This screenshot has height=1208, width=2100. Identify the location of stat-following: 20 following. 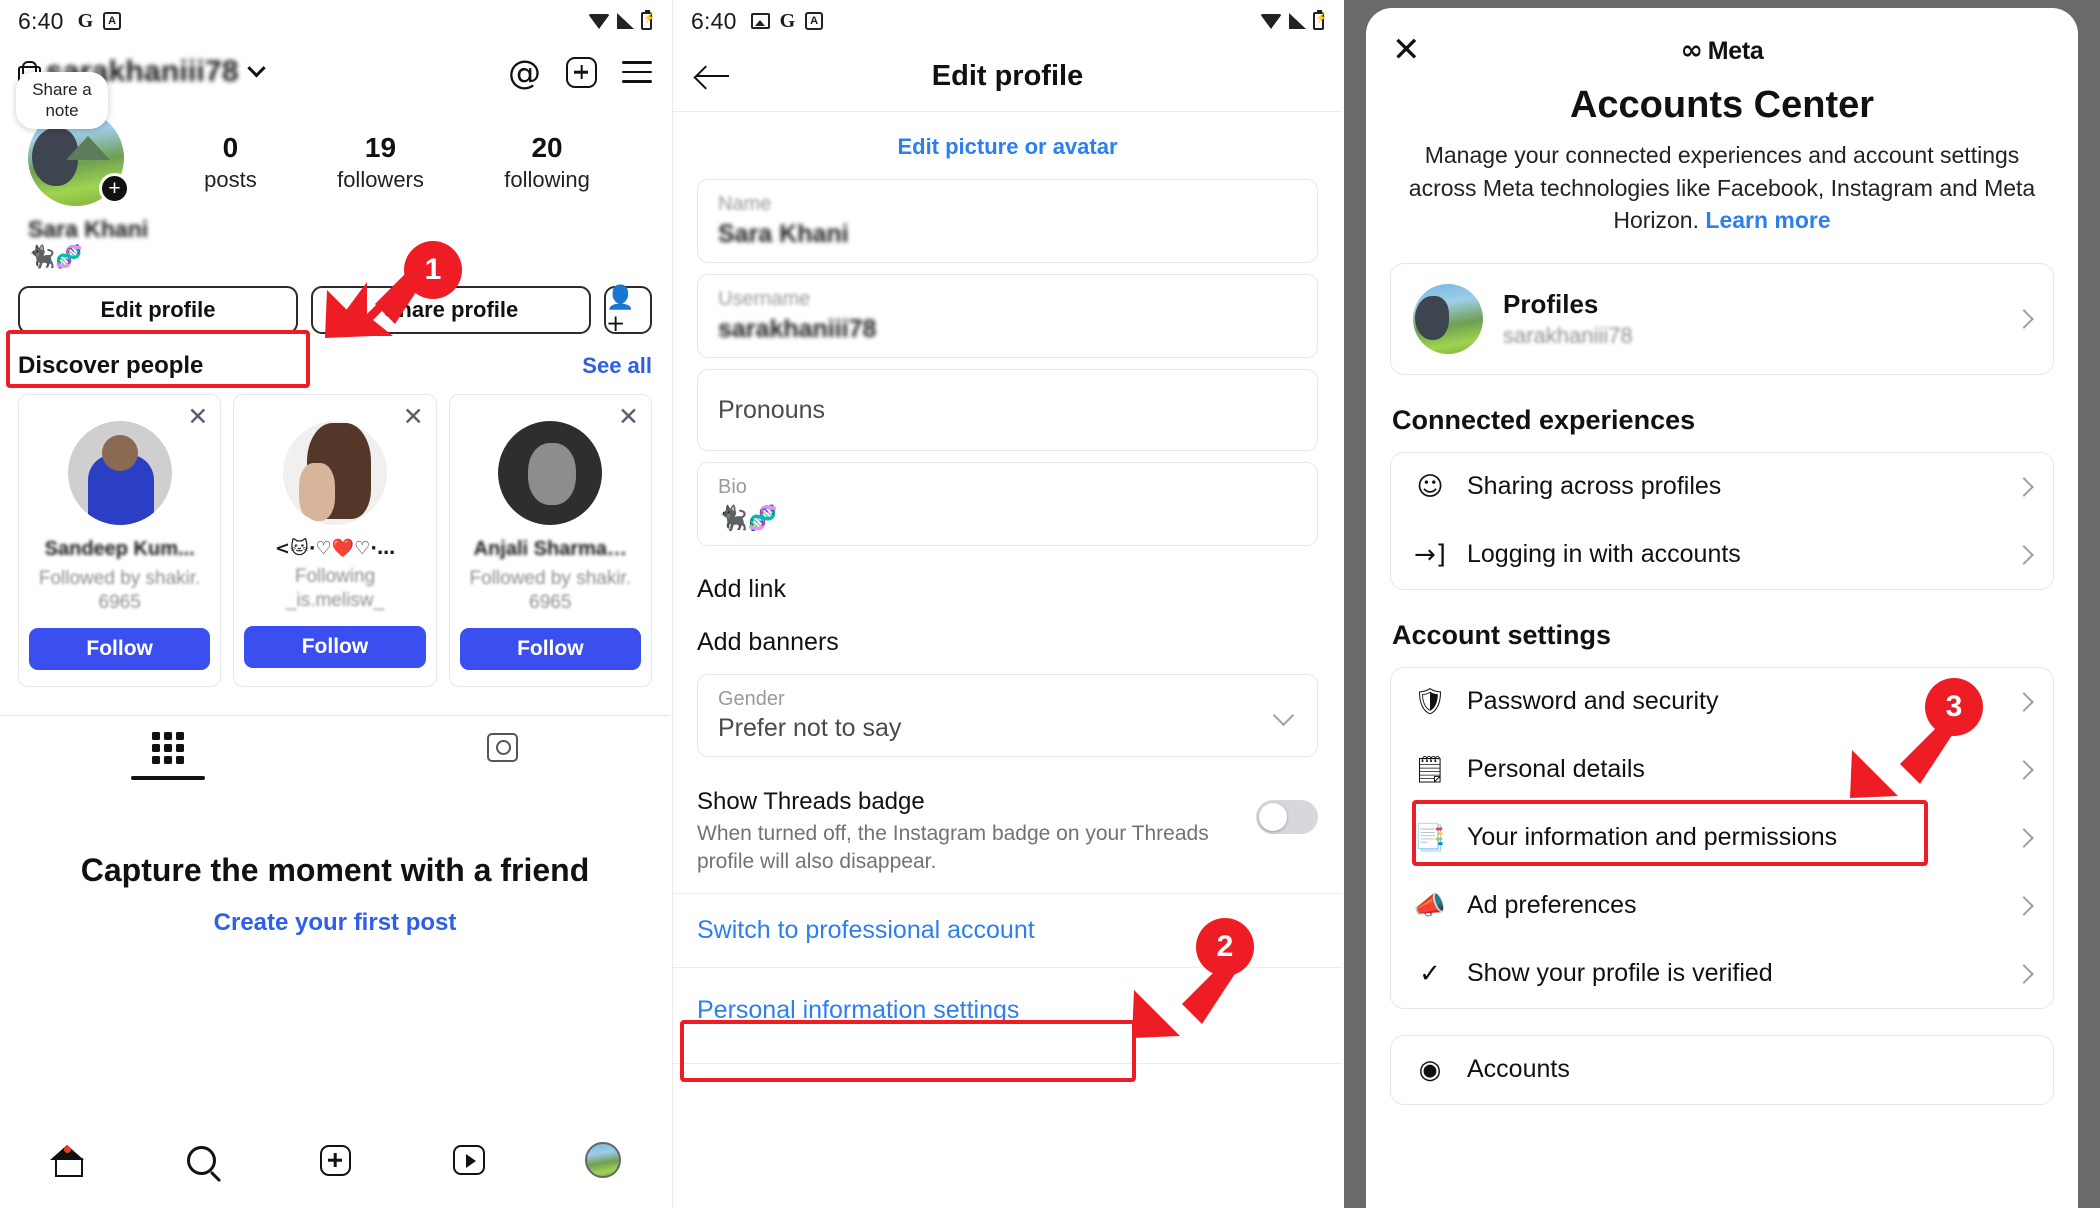
(547, 162).